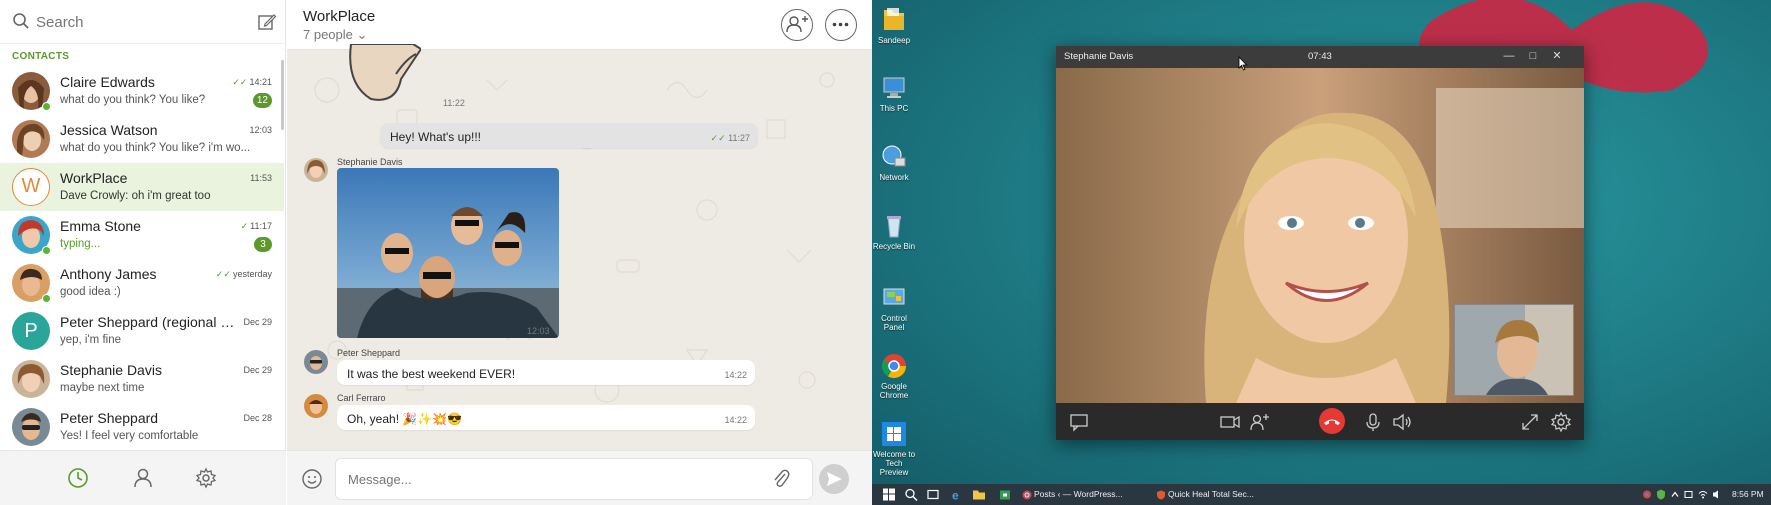 The image size is (1771, 505). I want to click on desktop-icon-control-panel: Control Panel, so click(894, 308).